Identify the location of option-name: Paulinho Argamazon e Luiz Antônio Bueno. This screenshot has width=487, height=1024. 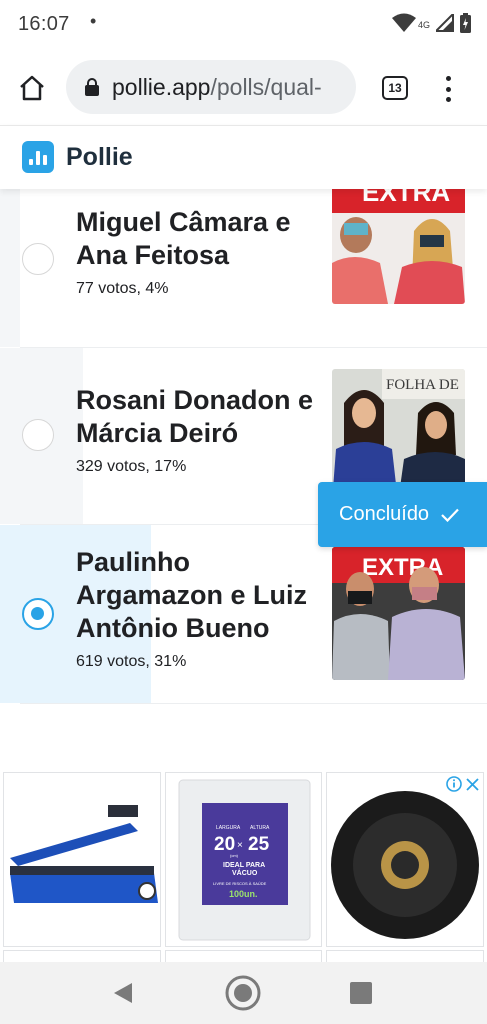
(192, 595).